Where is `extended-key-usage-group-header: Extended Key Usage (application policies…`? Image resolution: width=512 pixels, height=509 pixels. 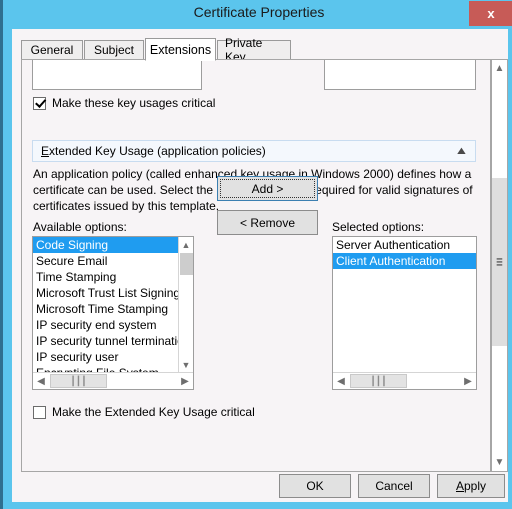 extended-key-usage-group-header: Extended Key Usage (application policies… is located at coordinates (254, 151).